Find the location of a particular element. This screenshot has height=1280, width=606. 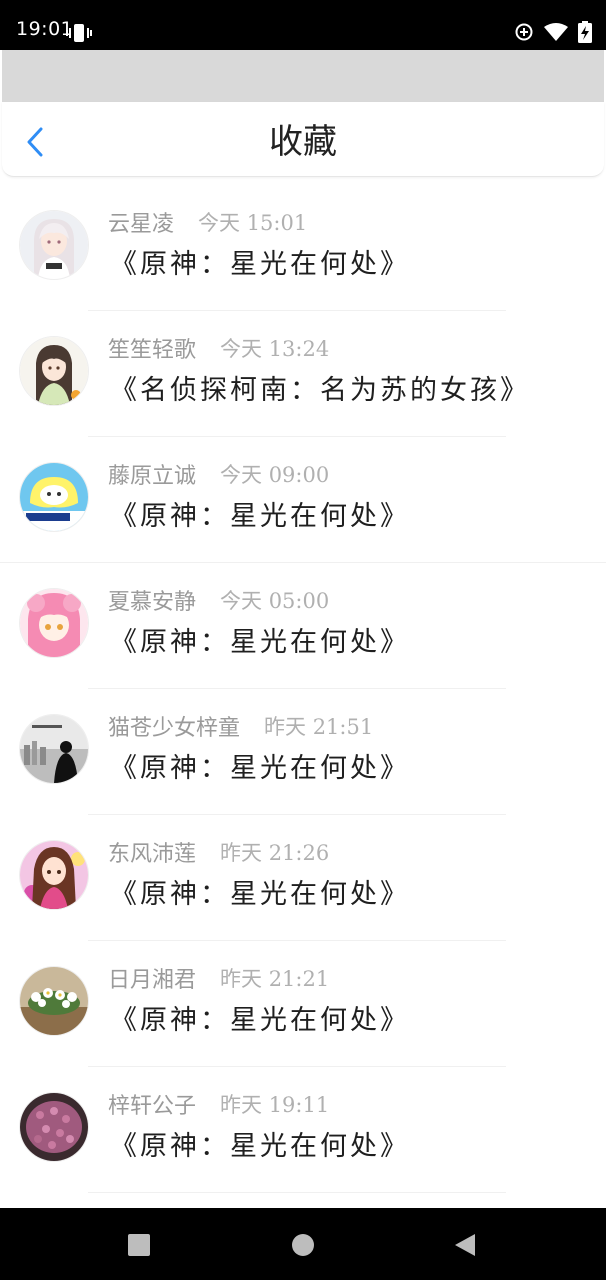

page-title: 收藏 is located at coordinates (303, 142).